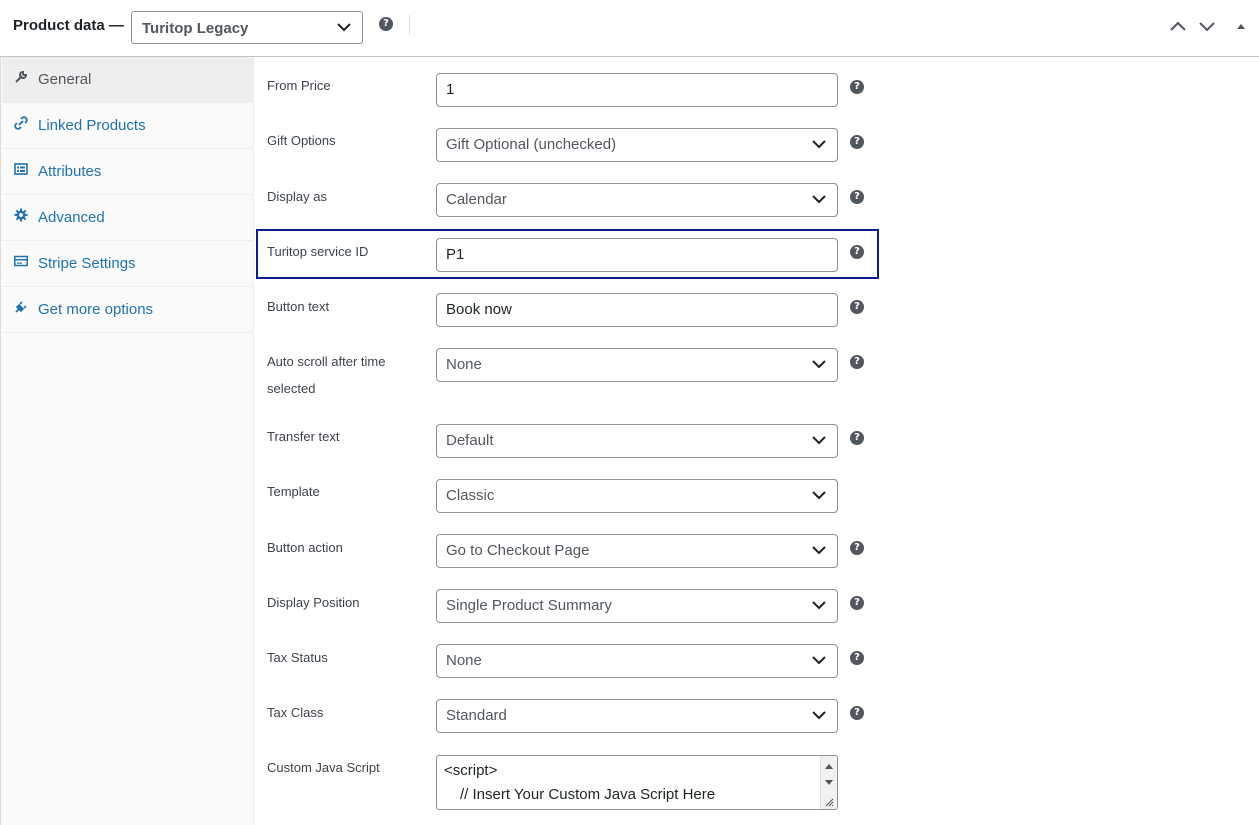 The image size is (1259, 825). Describe the element at coordinates (588, 794) in the screenshot. I see `textarea-line: // Insert Your Custom Java Script Here` at that location.